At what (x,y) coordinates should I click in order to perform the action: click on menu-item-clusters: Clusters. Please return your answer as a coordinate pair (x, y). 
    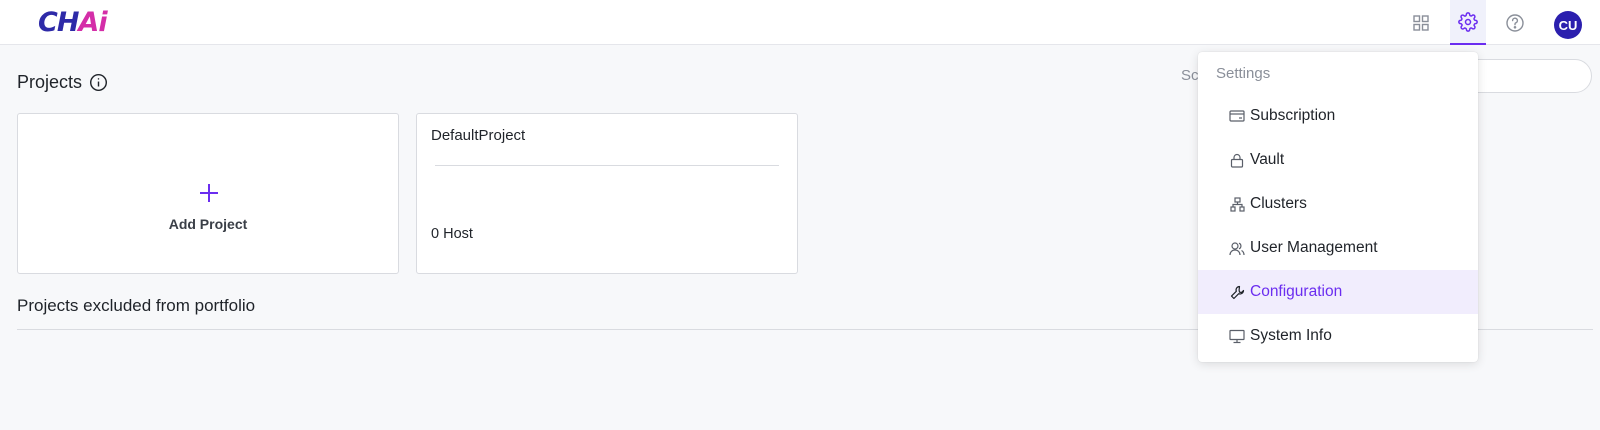
    Looking at the image, I should click on (1338, 204).